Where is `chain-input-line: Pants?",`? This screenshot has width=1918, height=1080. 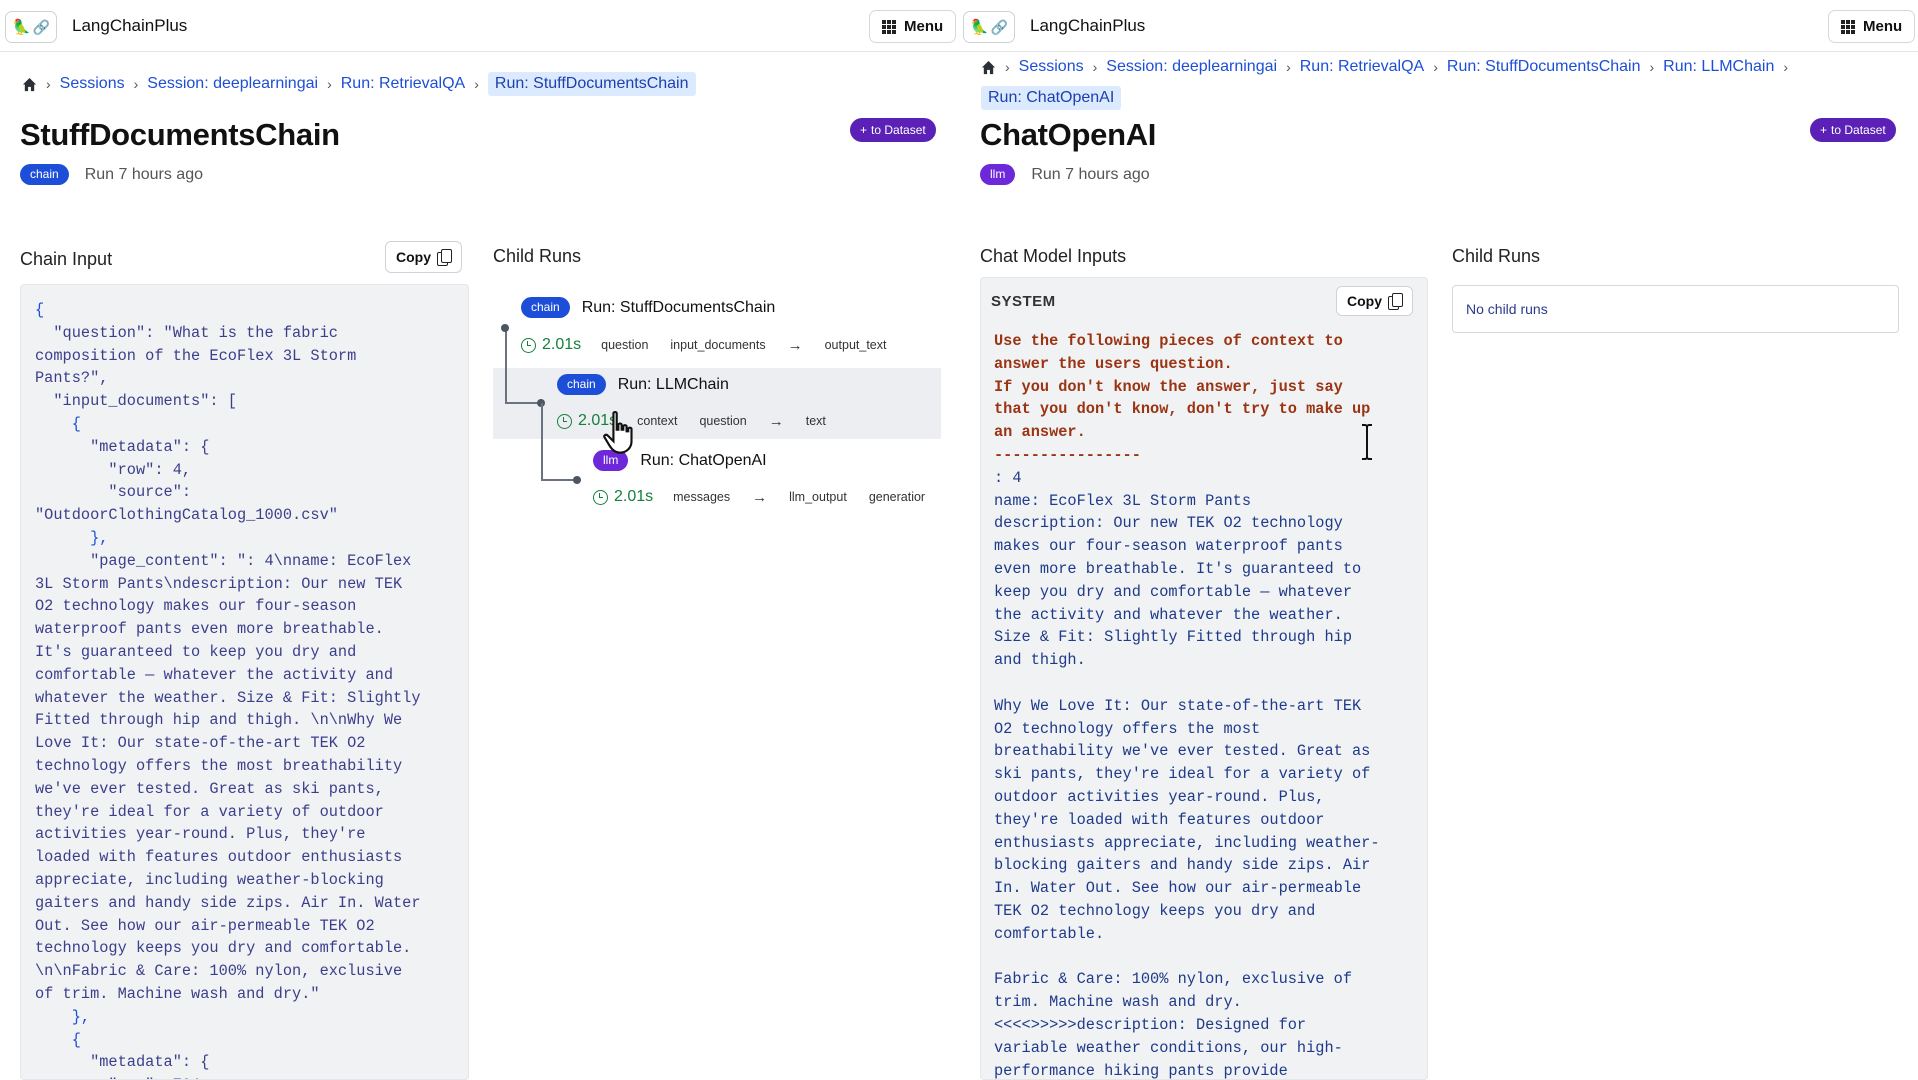 chain-input-line: Pants?", is located at coordinates (72, 378).